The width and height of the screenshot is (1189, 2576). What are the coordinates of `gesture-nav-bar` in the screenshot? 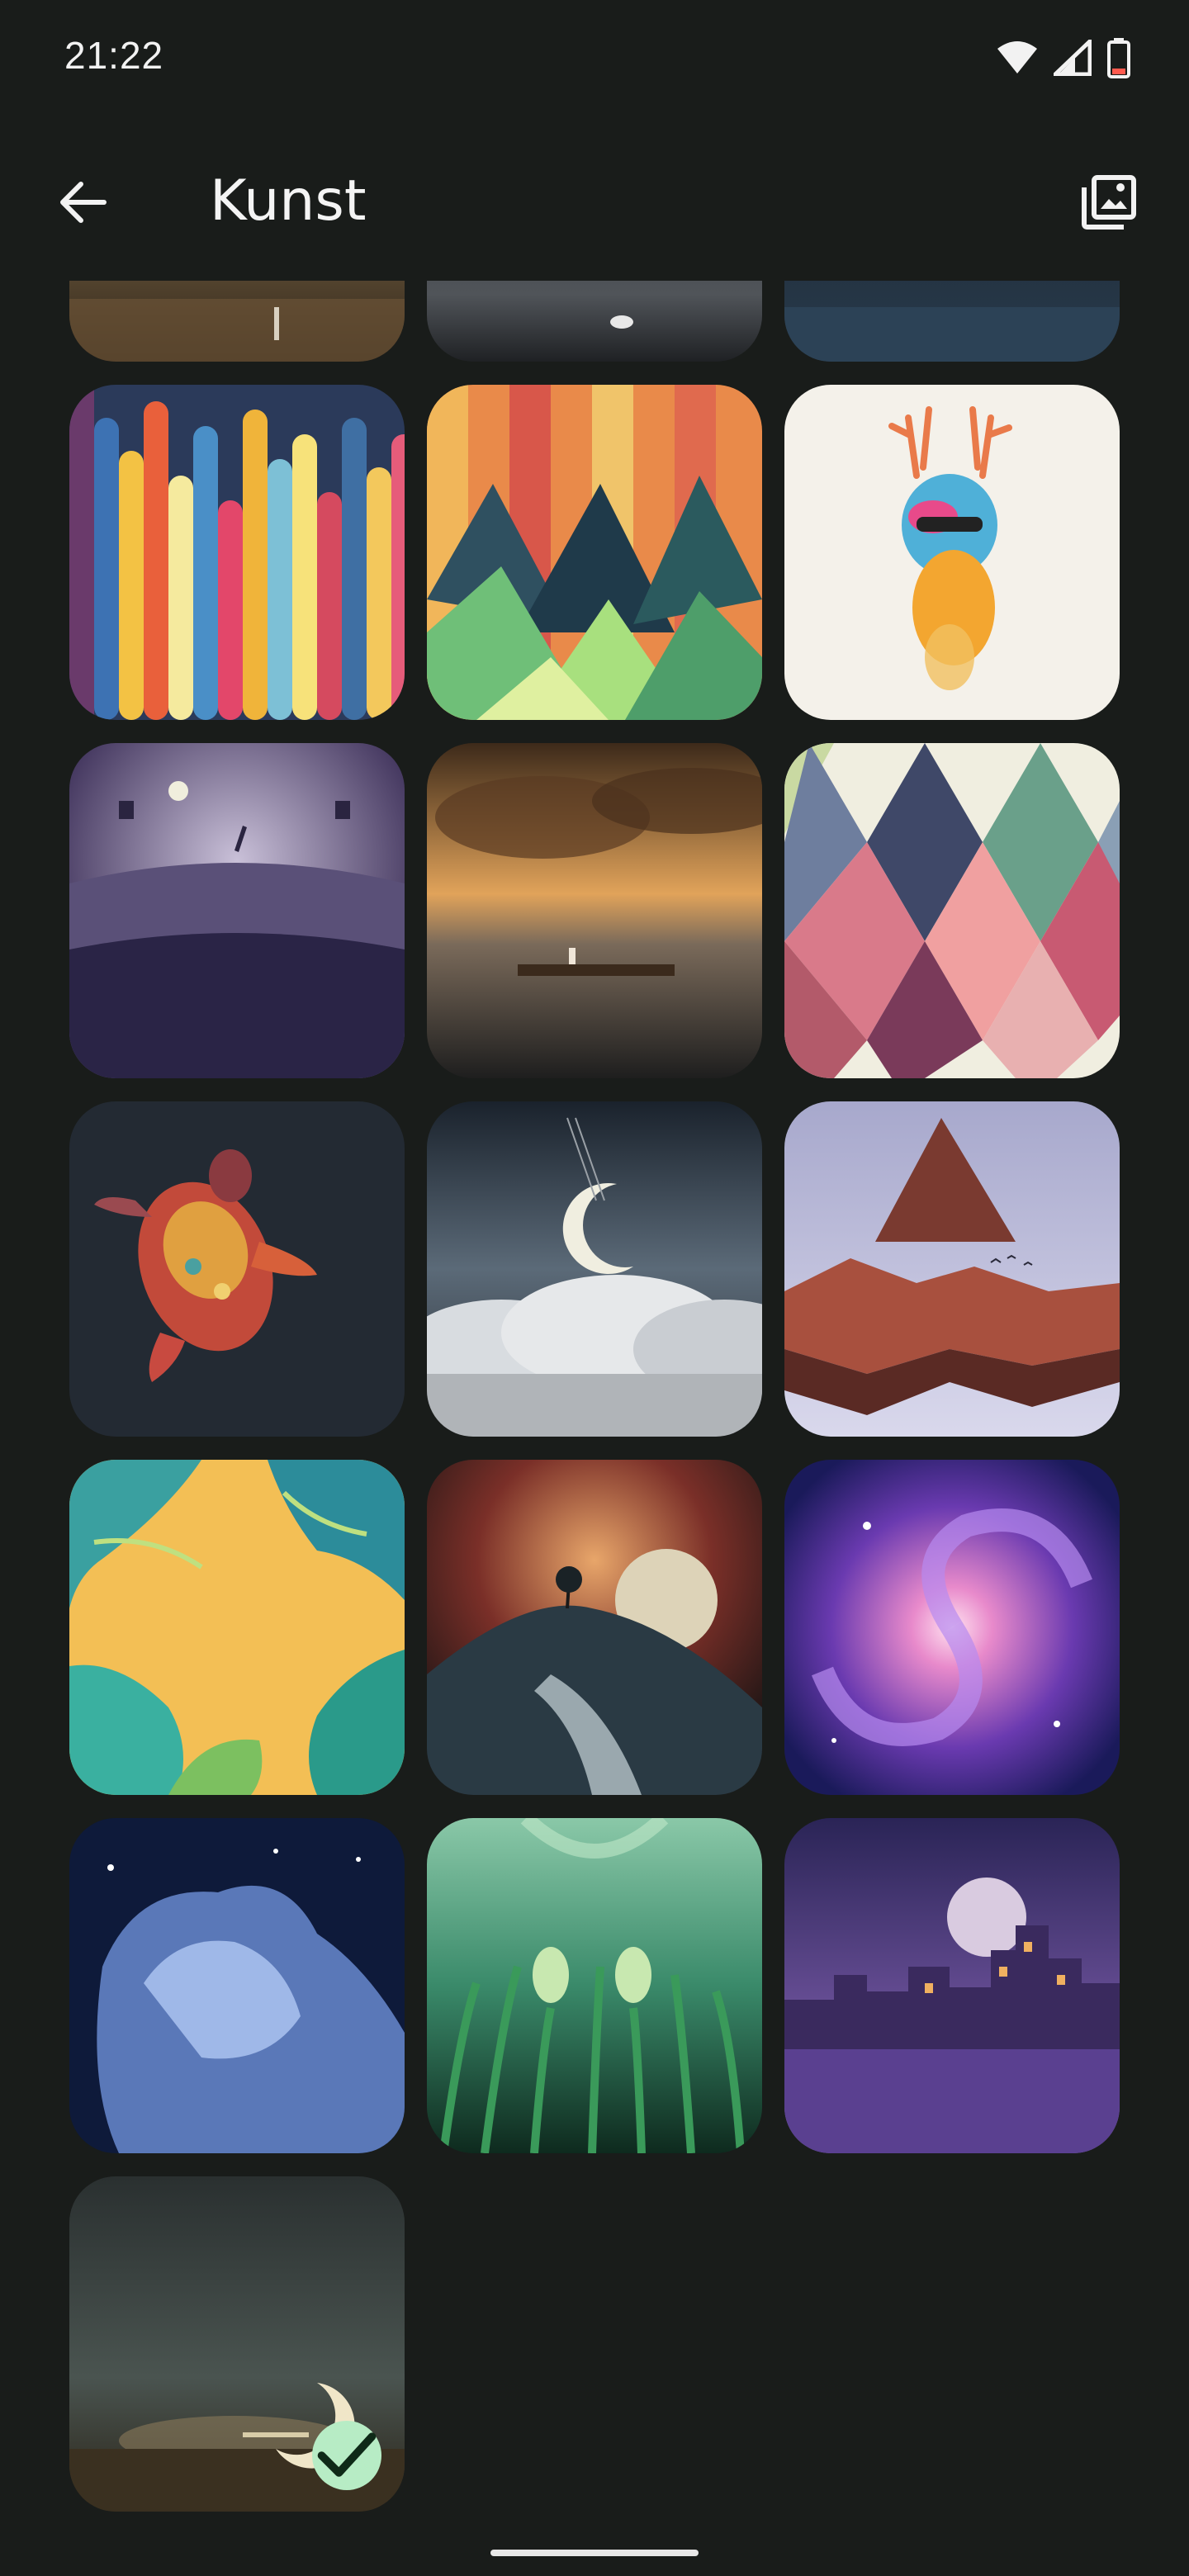 It's located at (594, 2553).